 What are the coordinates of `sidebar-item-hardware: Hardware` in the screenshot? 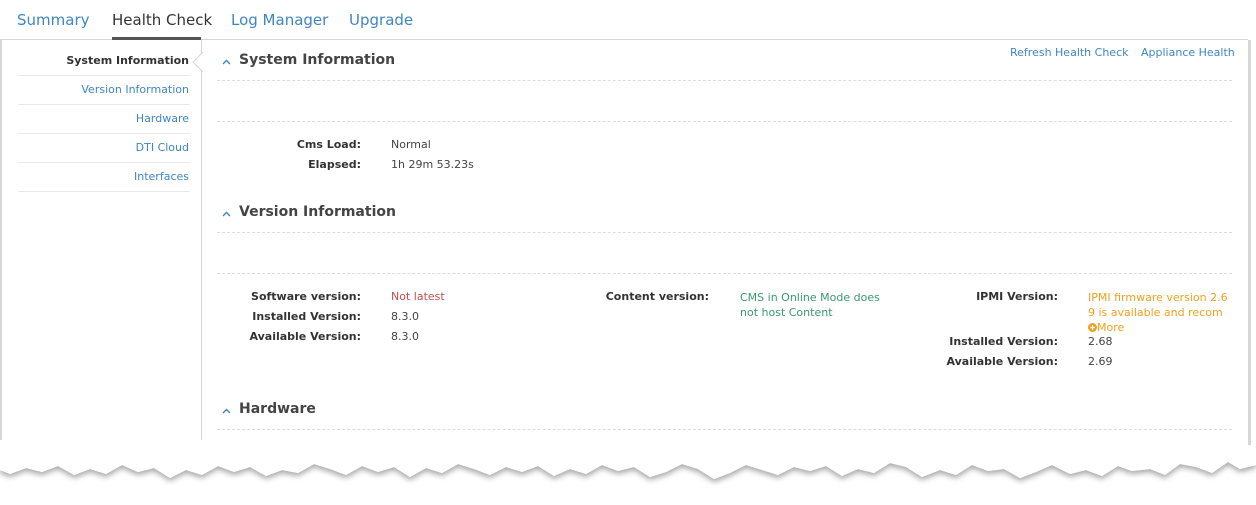 It's located at (104, 119).